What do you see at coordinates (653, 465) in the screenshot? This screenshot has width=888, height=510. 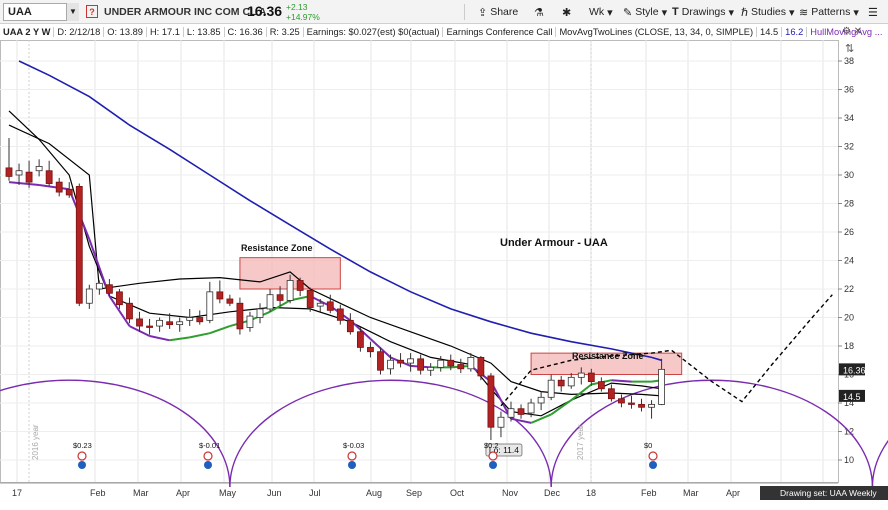 I see `dividend-marker-icon` at bounding box center [653, 465].